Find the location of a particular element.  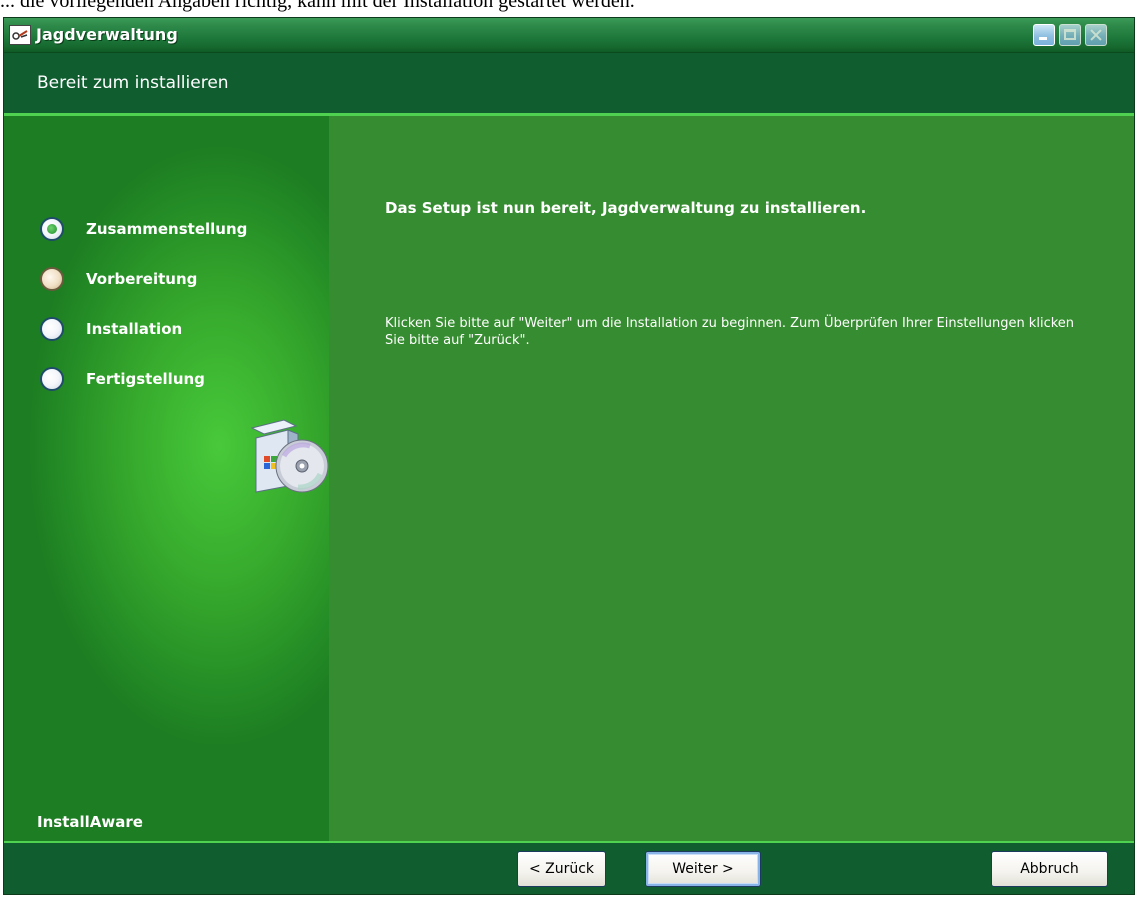

app-icon is located at coordinates (20, 35).